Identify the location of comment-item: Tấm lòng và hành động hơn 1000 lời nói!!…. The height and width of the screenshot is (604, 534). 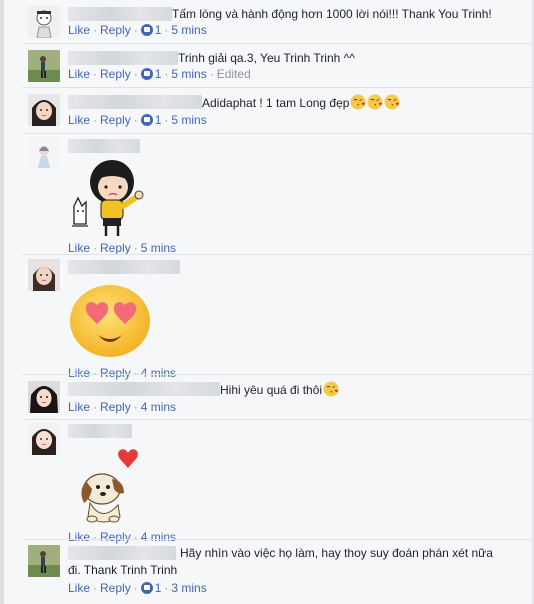
(277, 24).